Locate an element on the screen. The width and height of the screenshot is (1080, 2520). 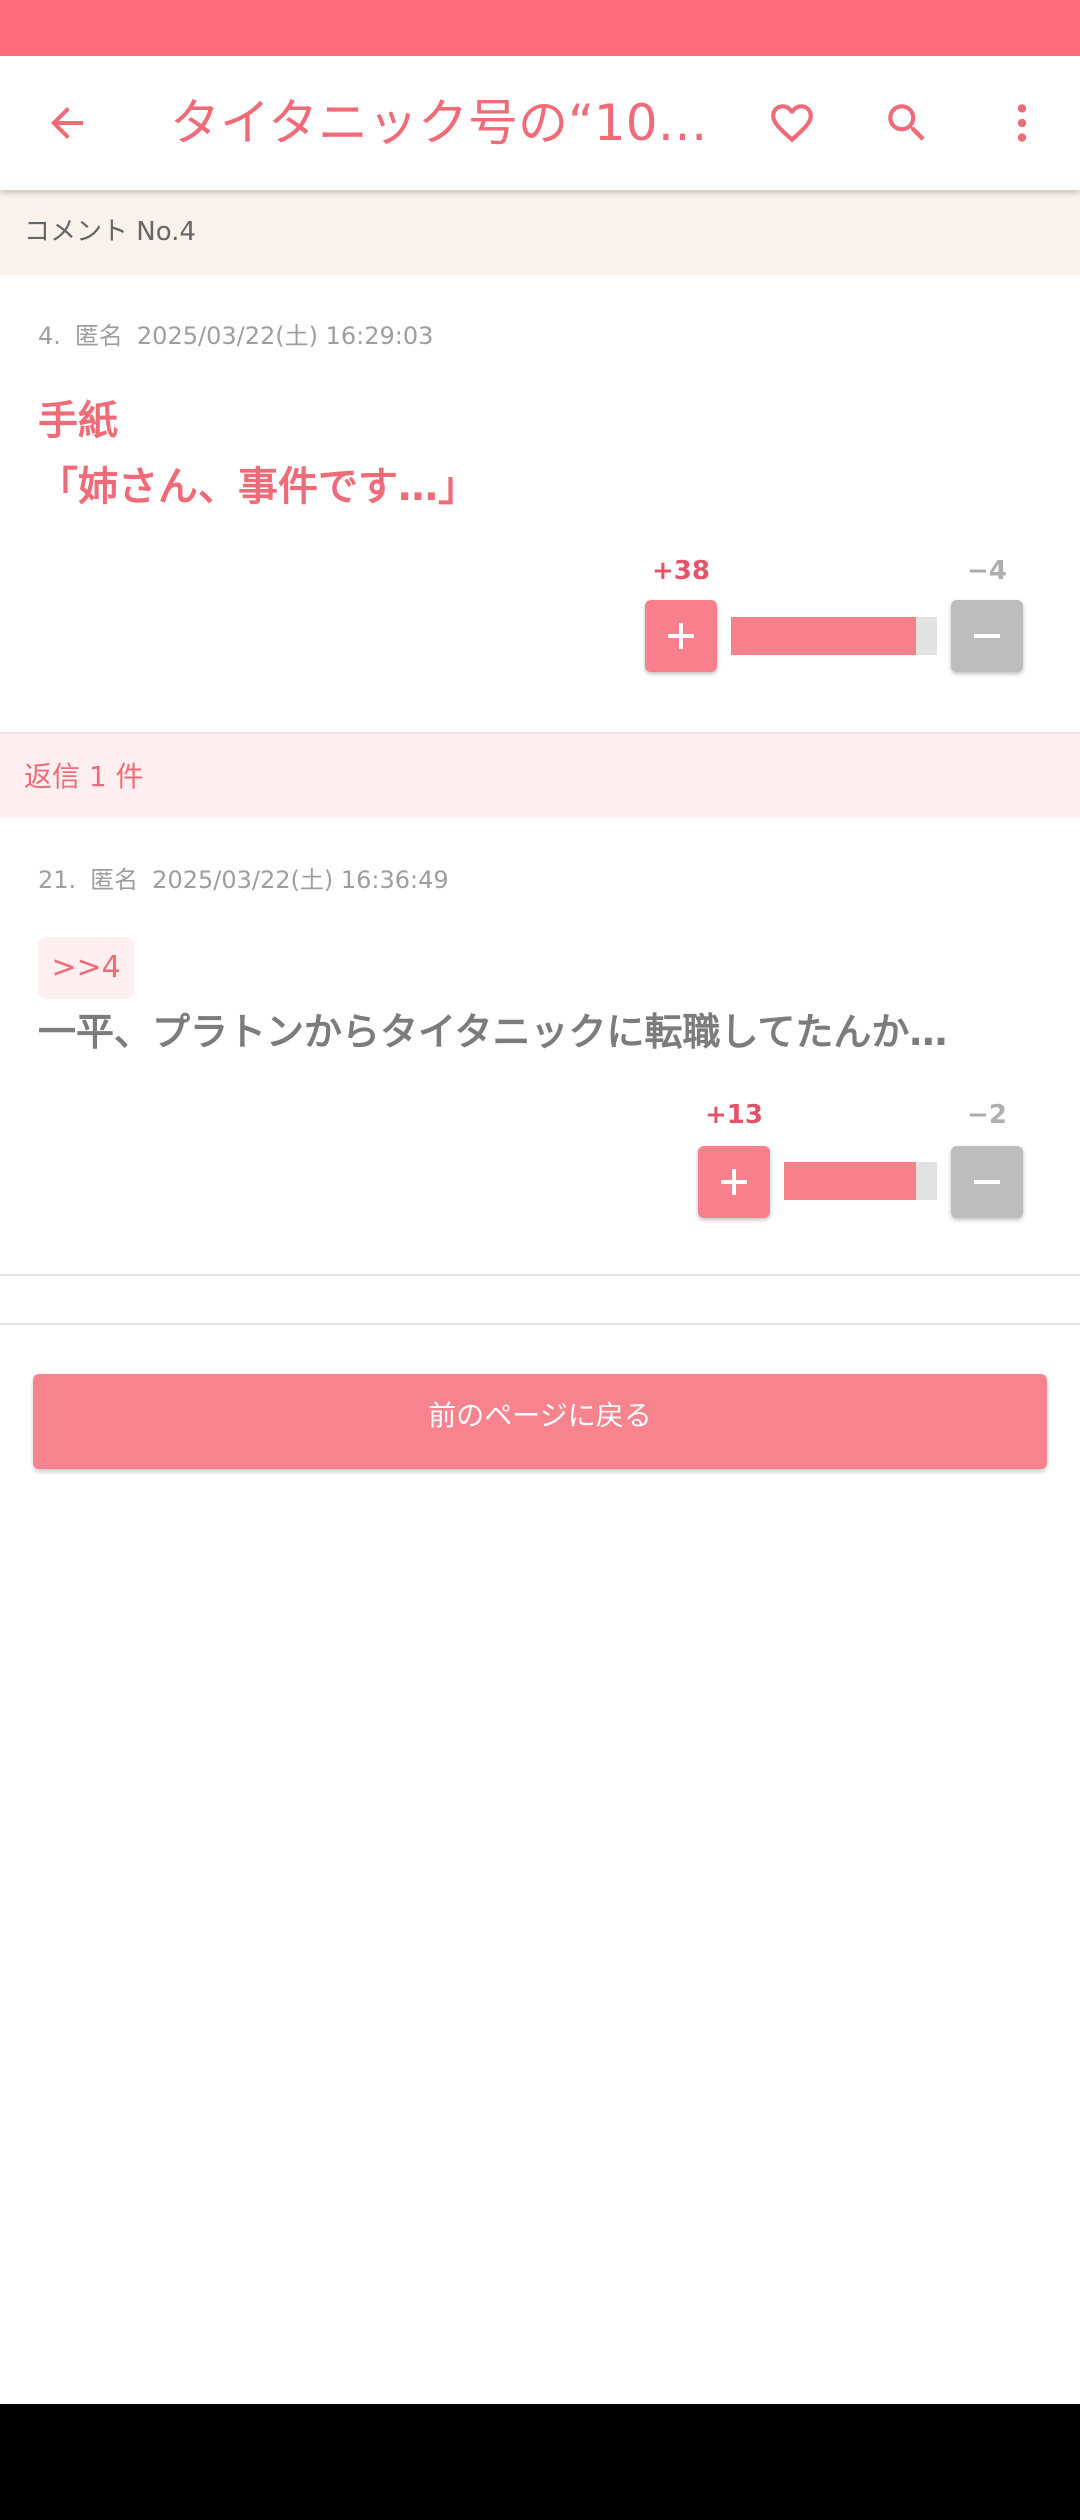
back-button is located at coordinates (67, 123).